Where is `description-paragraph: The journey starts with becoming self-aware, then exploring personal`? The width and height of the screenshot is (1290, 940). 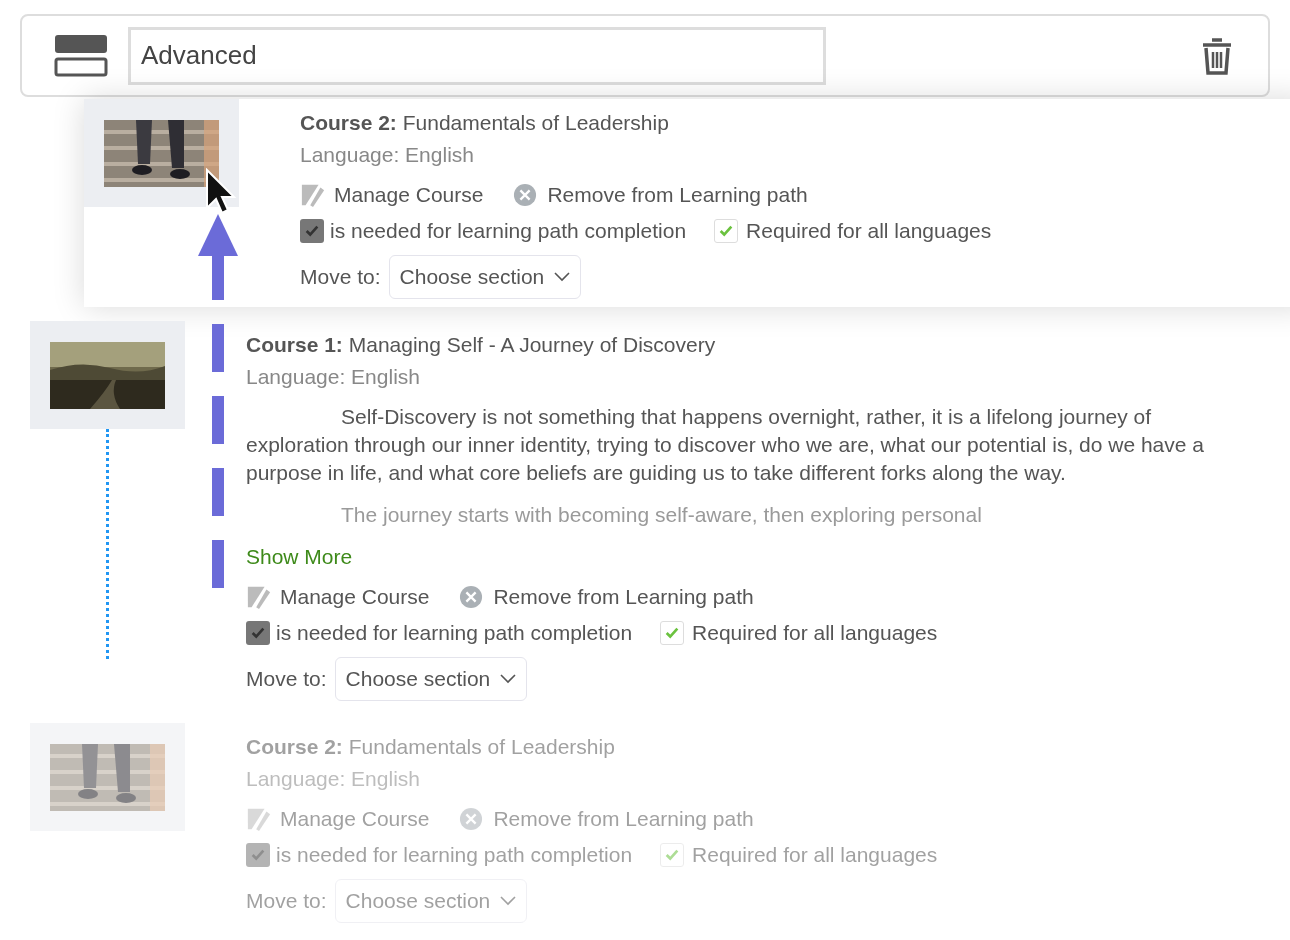 description-paragraph: The journey starts with becoming self-aware, then exploring personal is located at coordinates (661, 515).